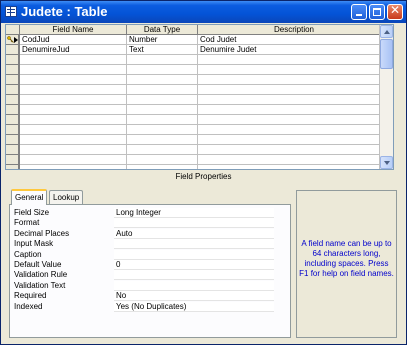  I want to click on window-title: Judete : Table, so click(64, 11).